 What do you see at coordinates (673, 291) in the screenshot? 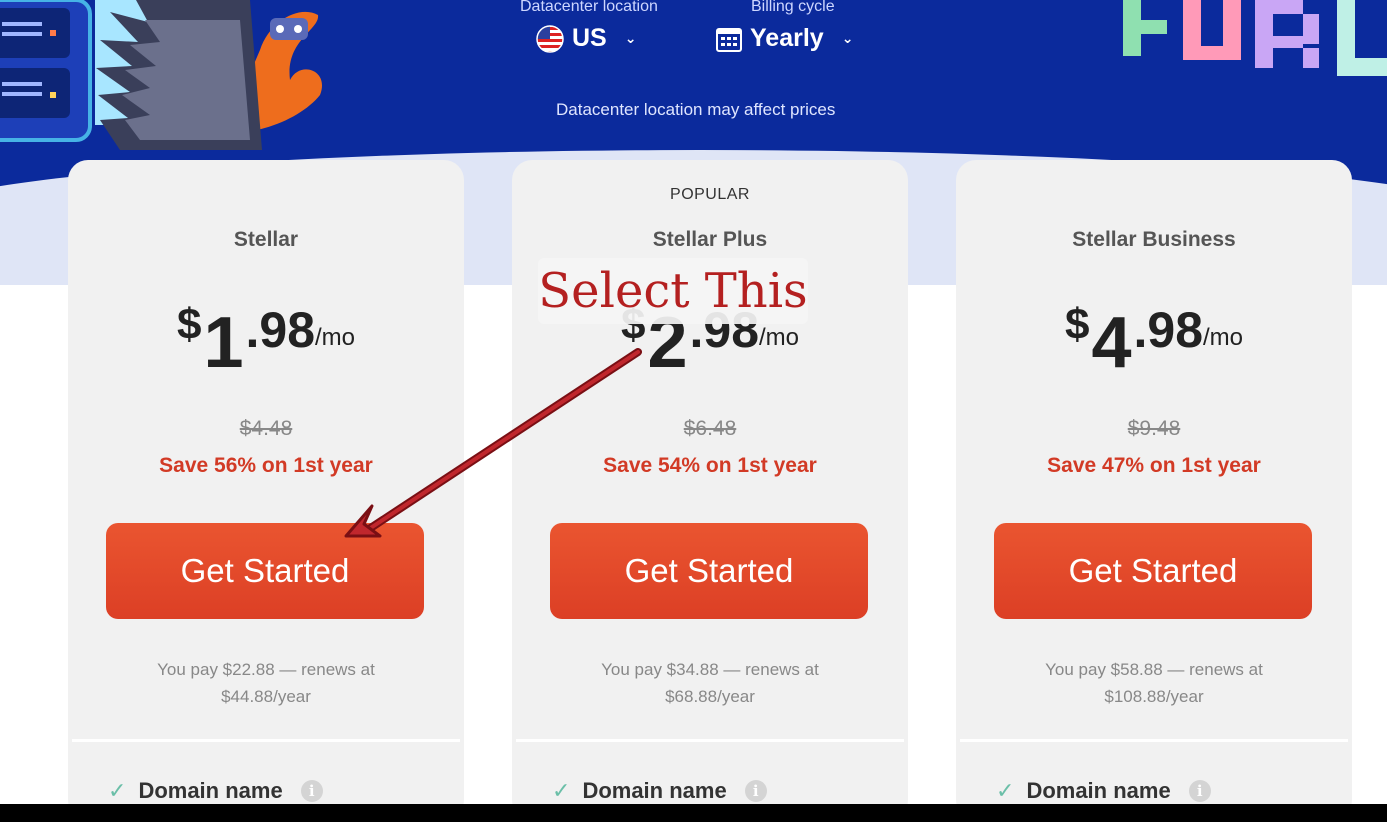
I see `annotation-label: Select This` at bounding box center [673, 291].